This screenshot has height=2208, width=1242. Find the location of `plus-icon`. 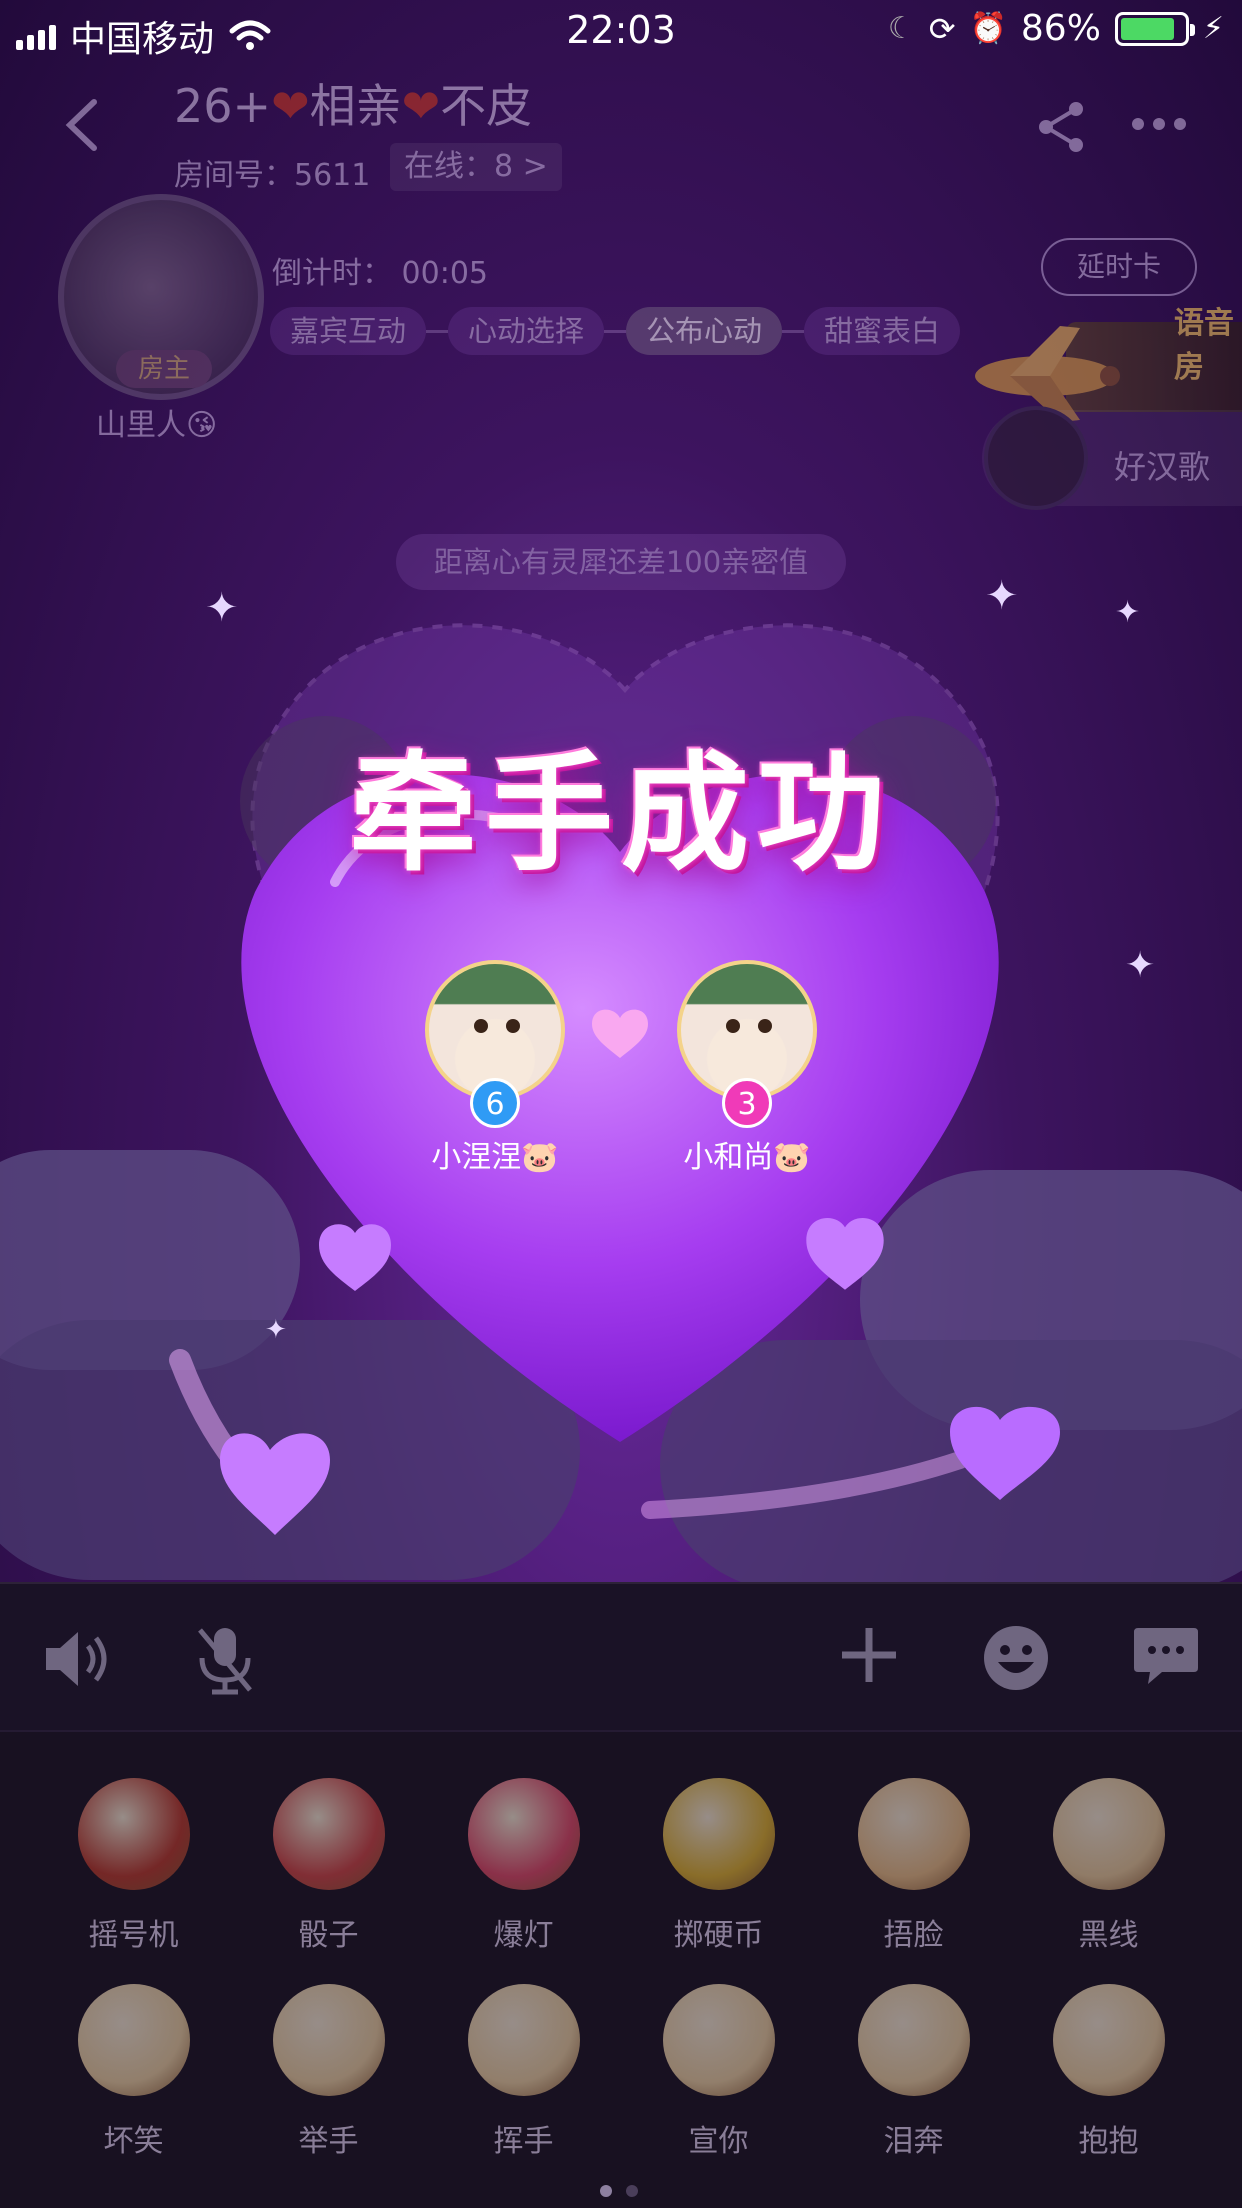

plus-icon is located at coordinates (869, 1655).